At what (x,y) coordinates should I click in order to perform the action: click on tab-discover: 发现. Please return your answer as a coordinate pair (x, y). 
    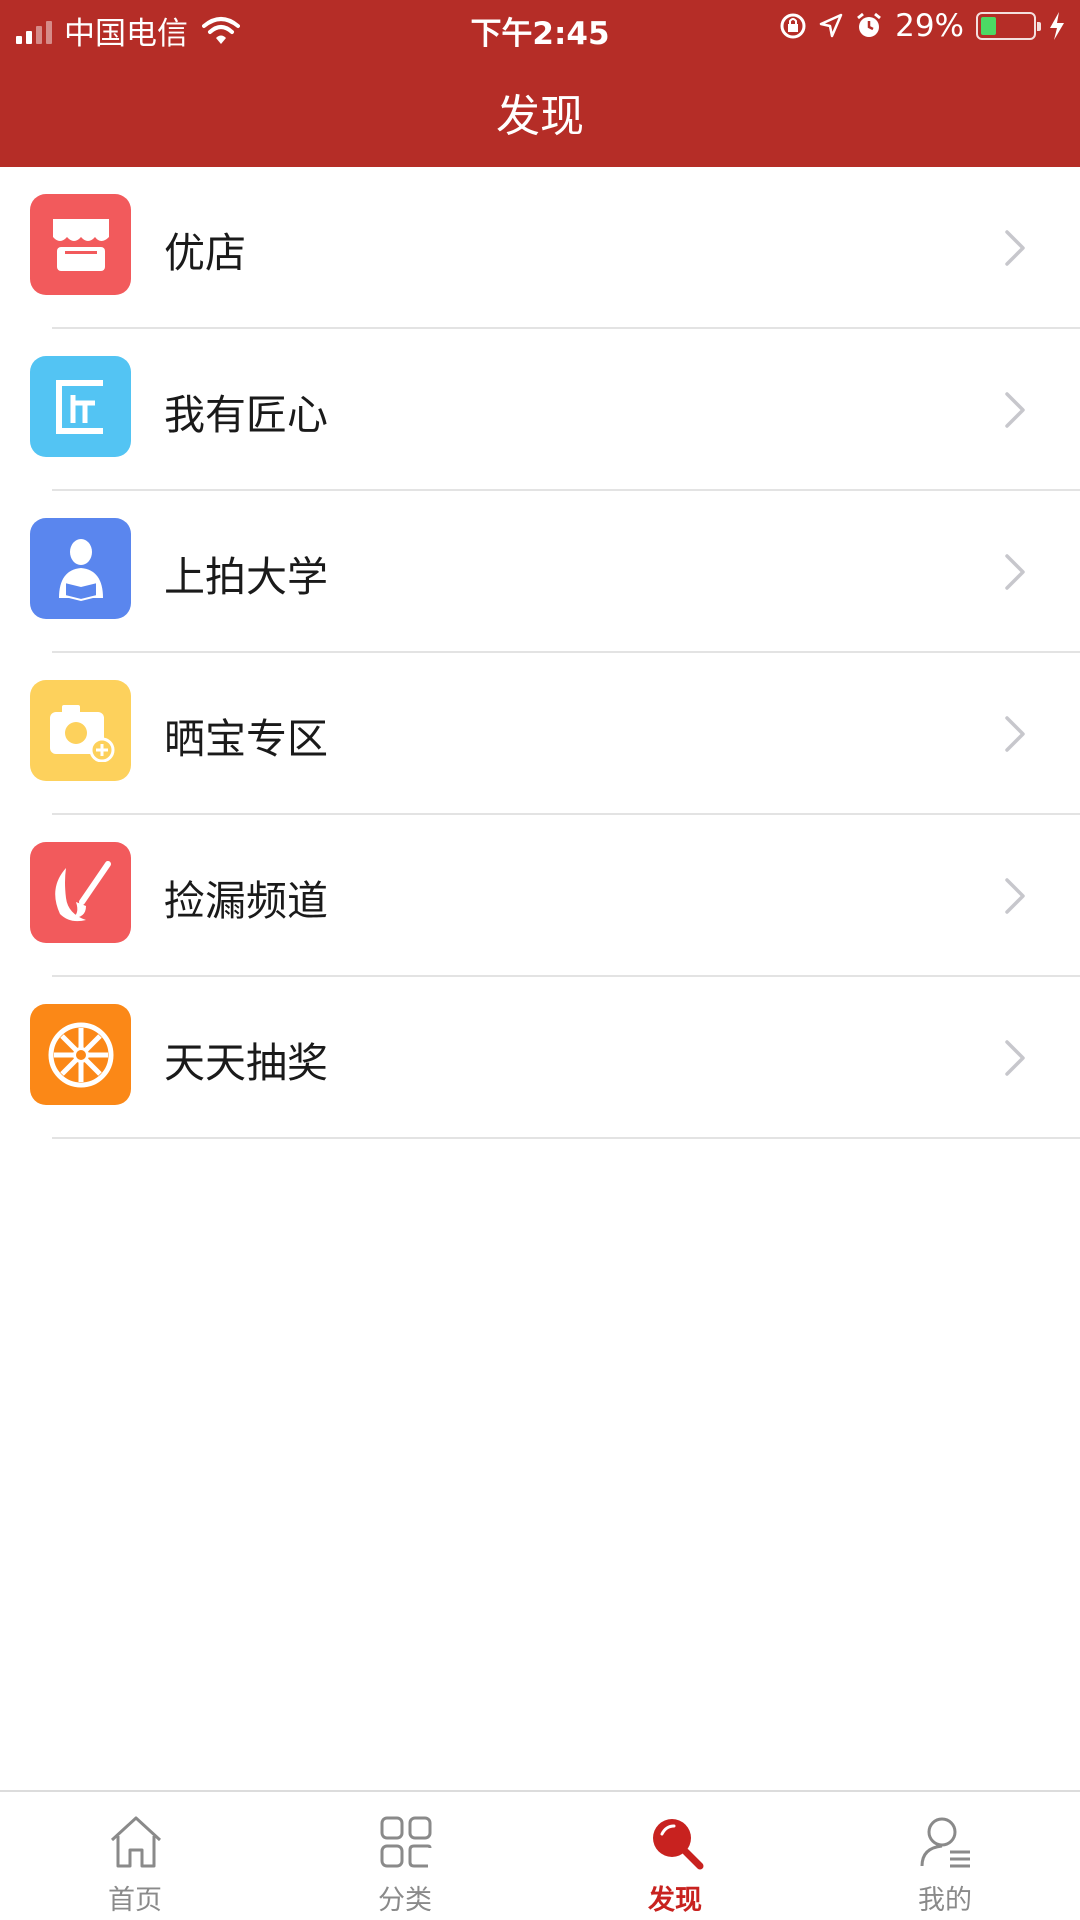
    Looking at the image, I should click on (675, 1856).